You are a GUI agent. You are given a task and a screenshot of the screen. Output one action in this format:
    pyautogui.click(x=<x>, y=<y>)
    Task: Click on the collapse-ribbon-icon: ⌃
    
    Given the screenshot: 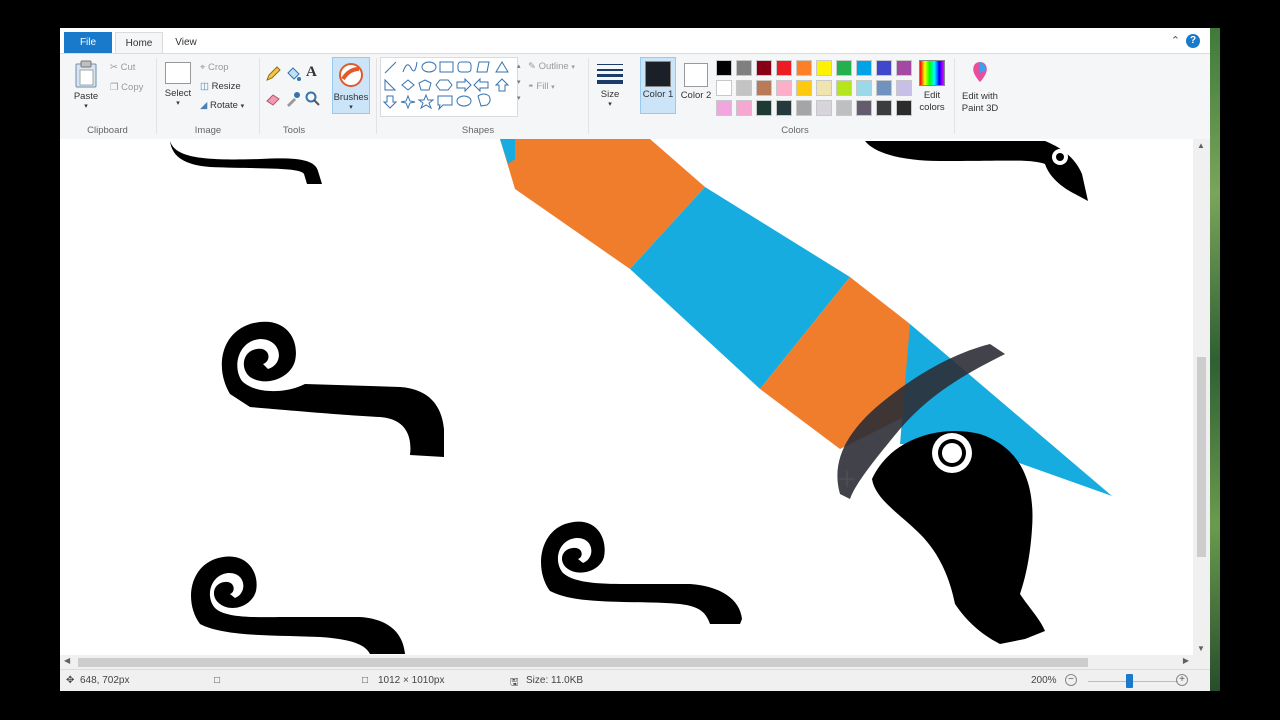 What is the action you would take?
    pyautogui.click(x=1175, y=40)
    